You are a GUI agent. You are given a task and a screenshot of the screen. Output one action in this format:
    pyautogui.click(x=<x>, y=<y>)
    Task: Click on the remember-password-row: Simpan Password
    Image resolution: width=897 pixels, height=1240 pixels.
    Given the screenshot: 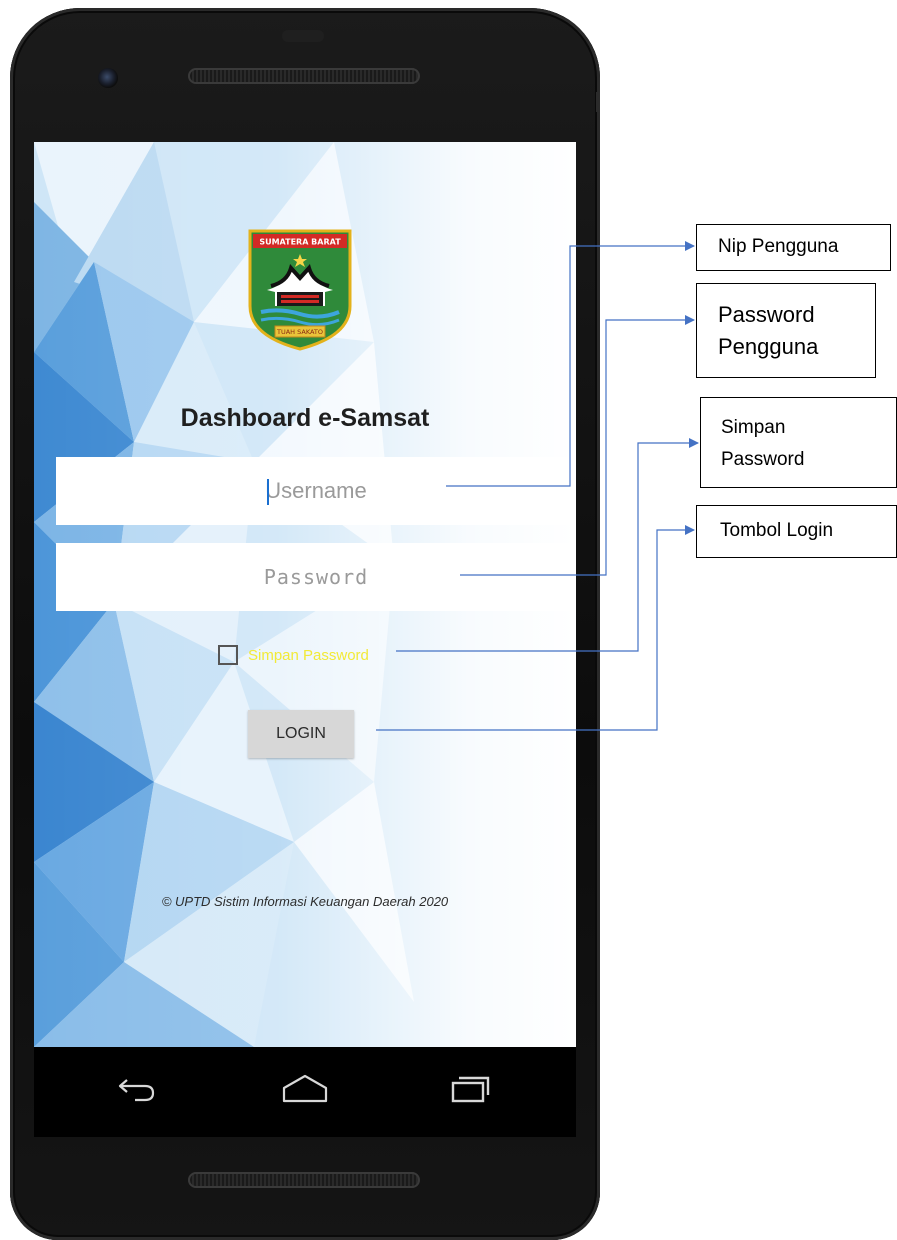 What is the action you would take?
    pyautogui.click(x=293, y=655)
    